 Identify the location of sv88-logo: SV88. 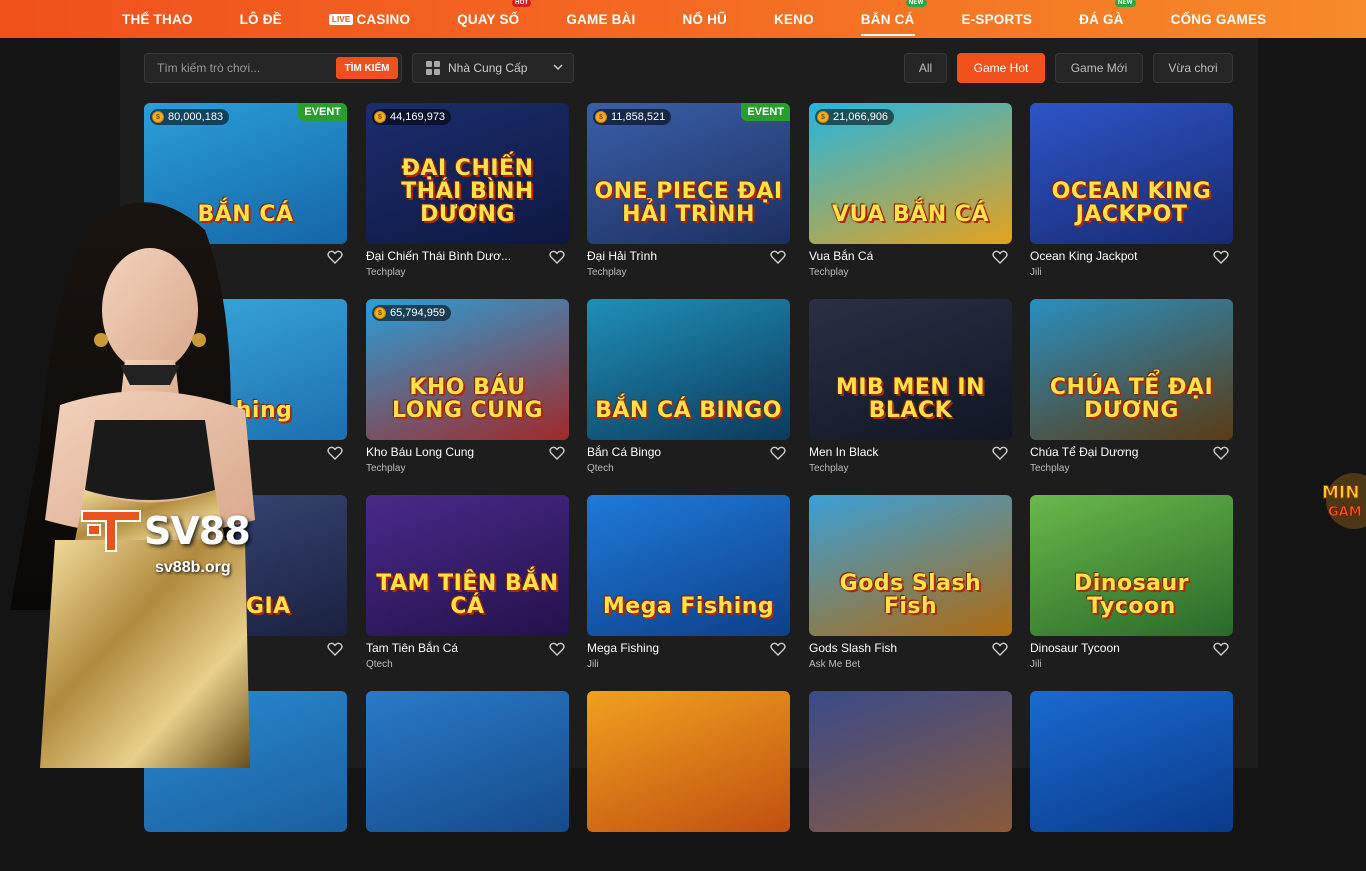
(164, 531).